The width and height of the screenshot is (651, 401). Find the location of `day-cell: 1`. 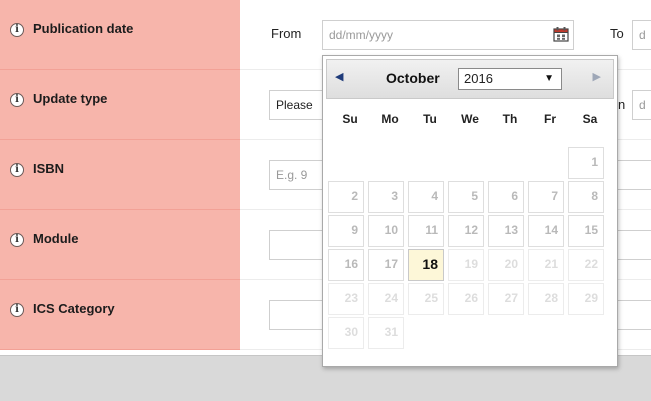

day-cell: 1 is located at coordinates (586, 163).